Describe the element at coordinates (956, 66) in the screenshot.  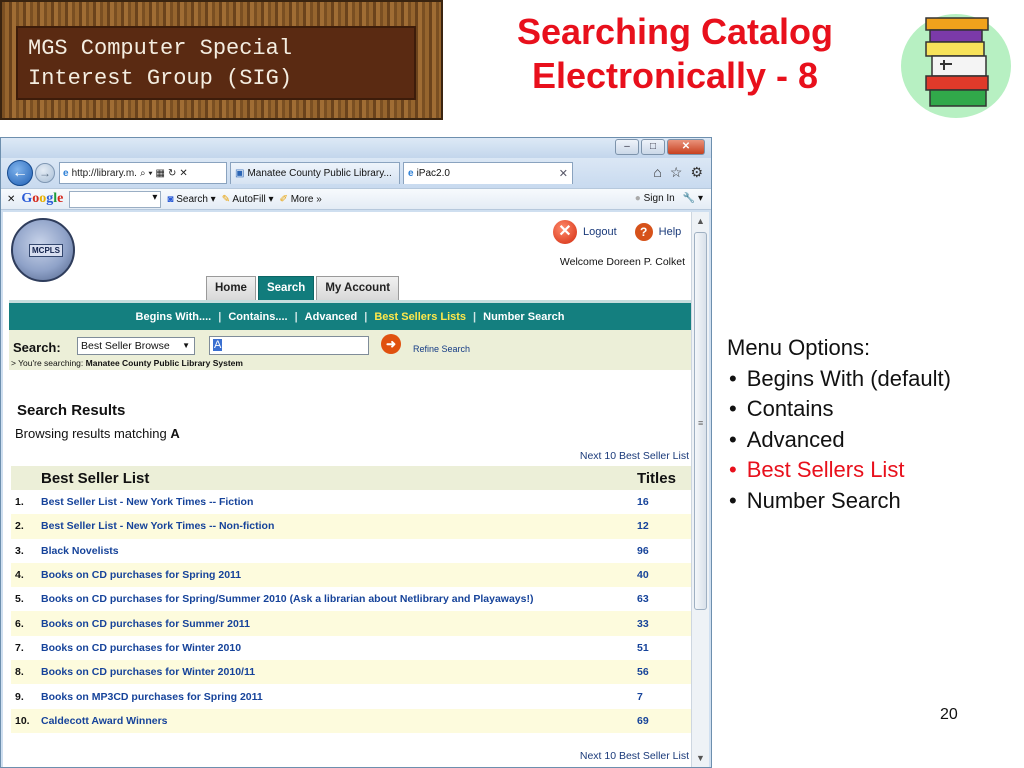
I see `books-icon` at that location.